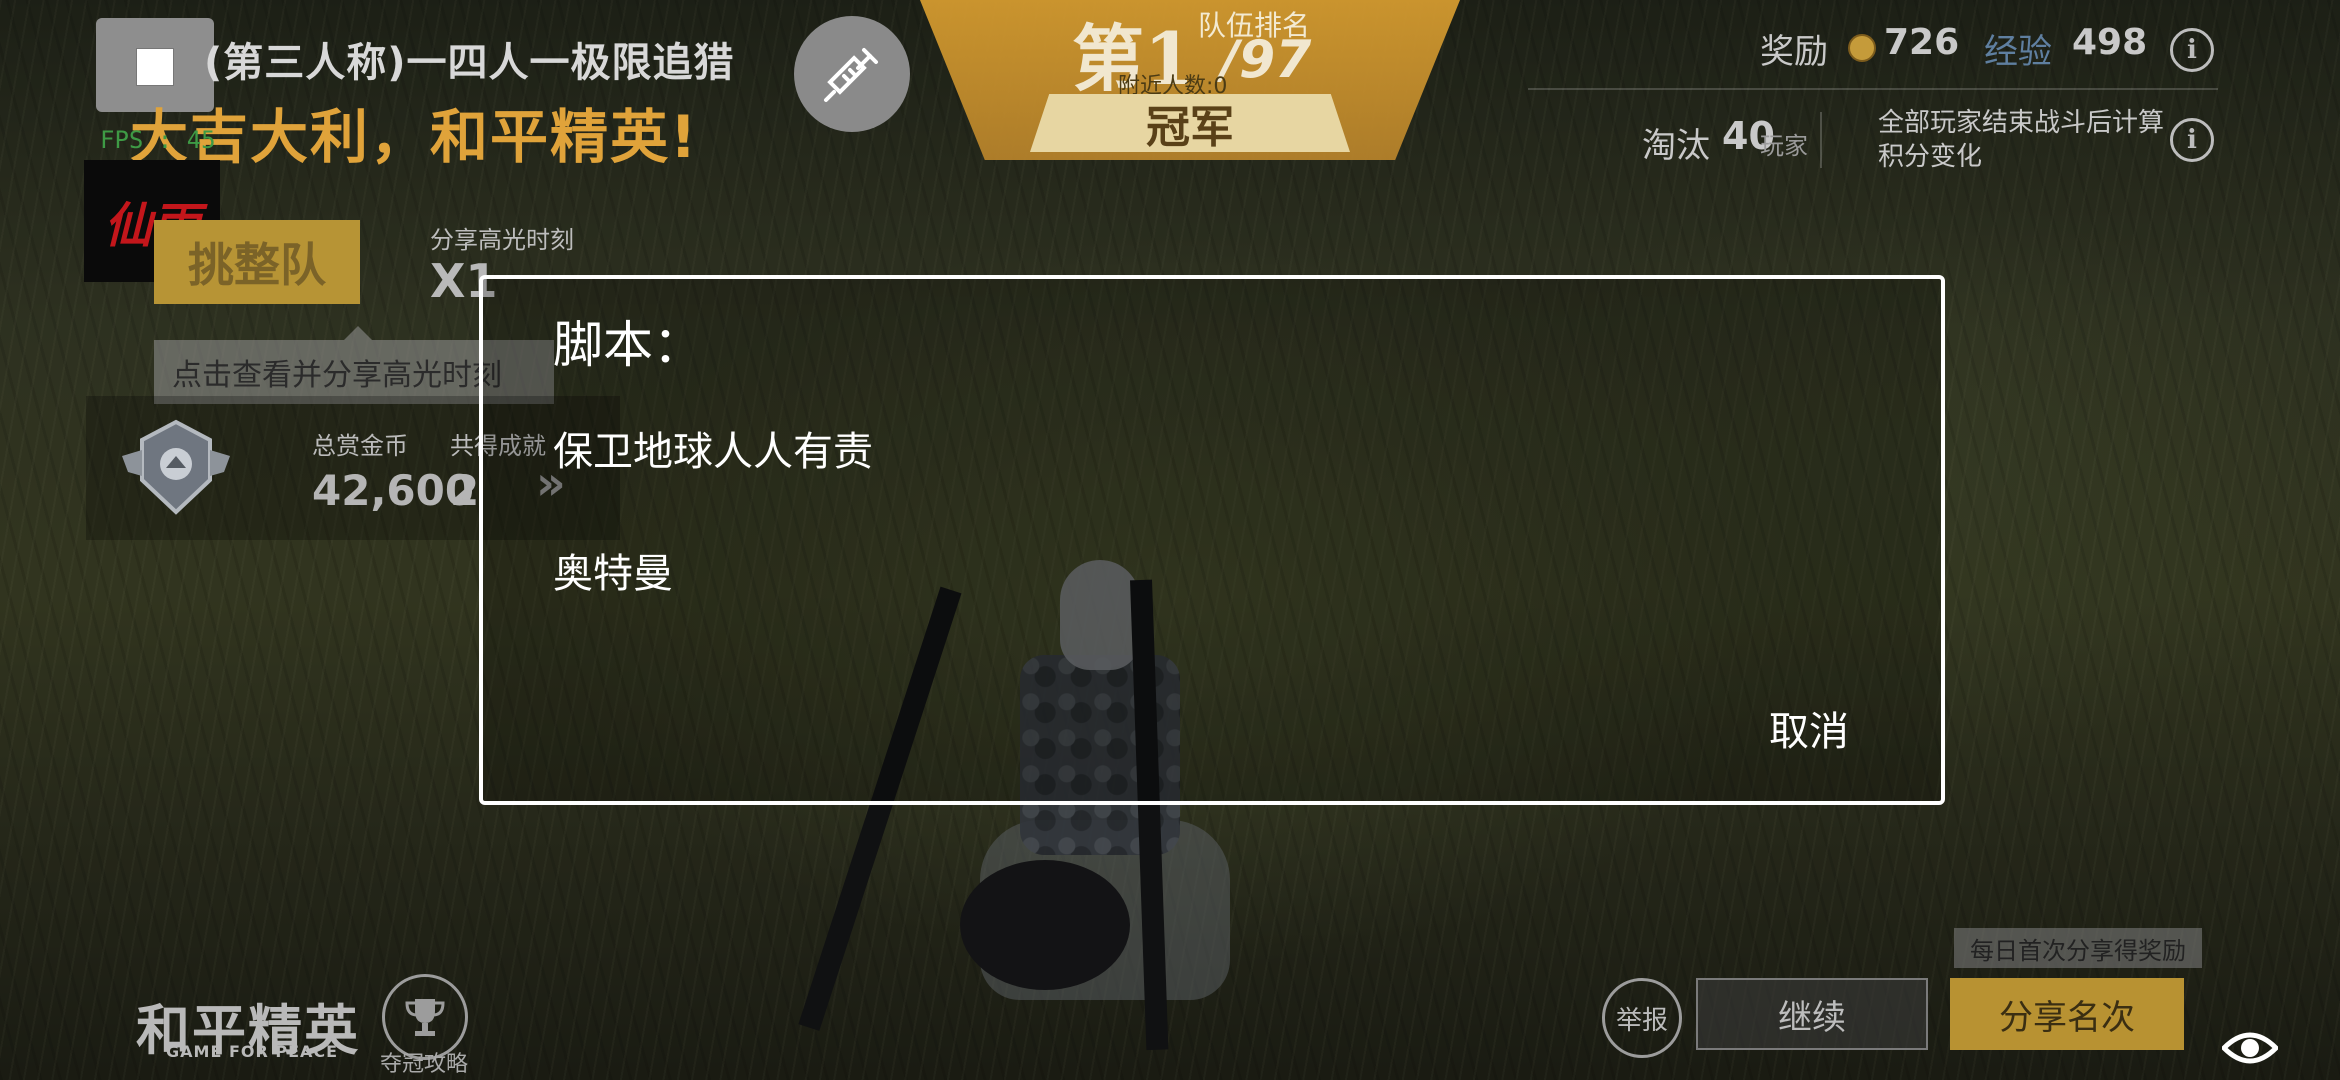 The height and width of the screenshot is (1080, 2340). I want to click on reward-label: 奖励, so click(1794, 52).